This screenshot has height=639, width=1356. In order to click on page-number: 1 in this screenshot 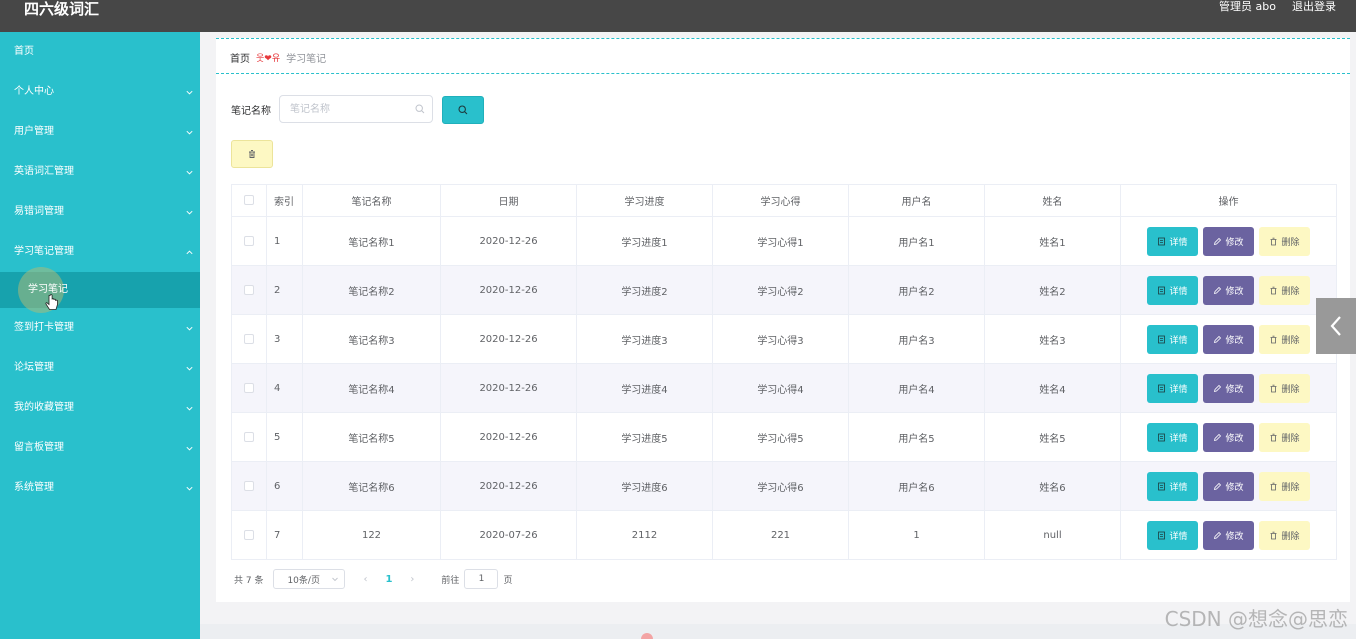, I will do `click(388, 579)`.